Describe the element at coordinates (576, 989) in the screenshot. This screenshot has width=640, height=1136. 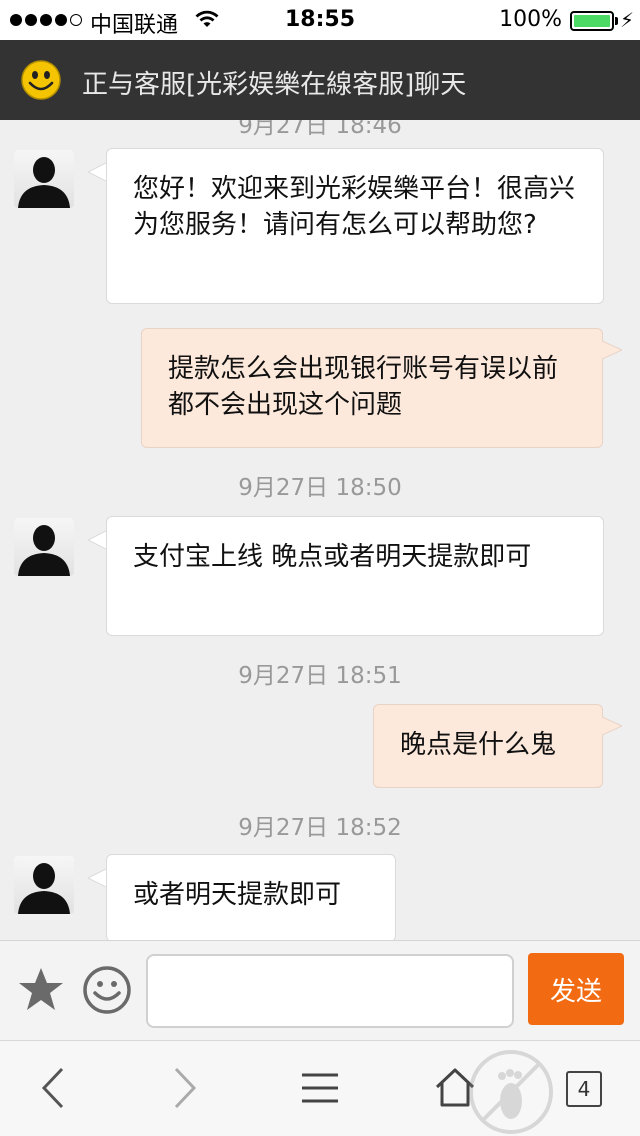
I see `send-button: 发送` at that location.